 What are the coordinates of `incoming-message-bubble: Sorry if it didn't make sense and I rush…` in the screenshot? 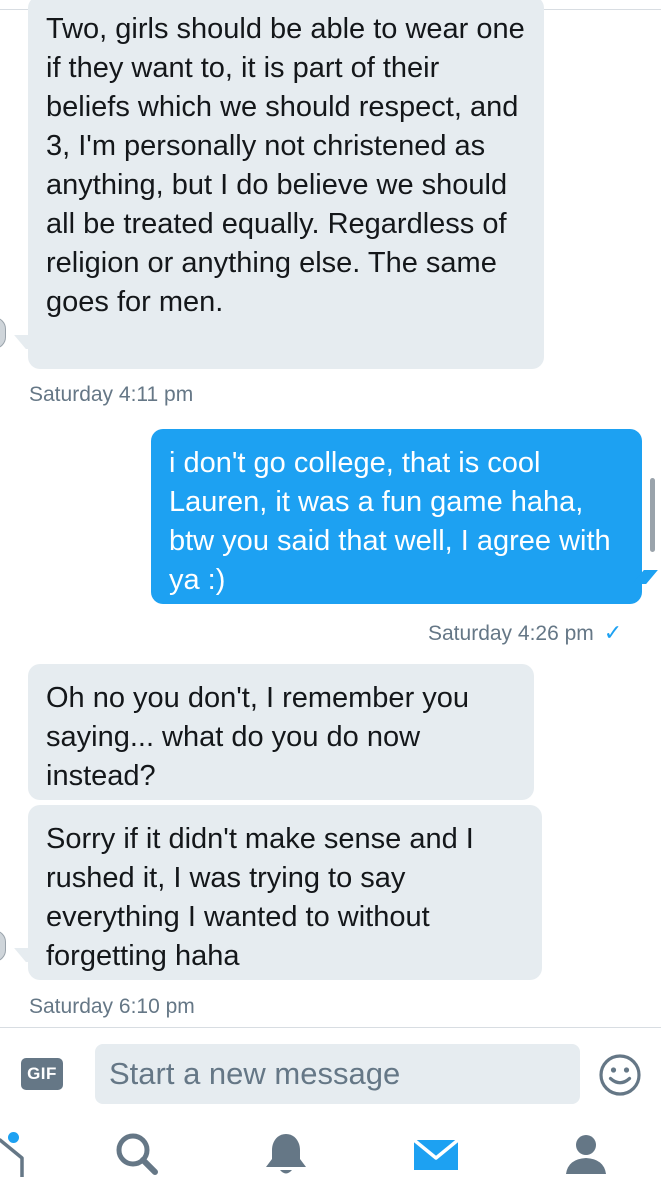 It's located at (285, 892).